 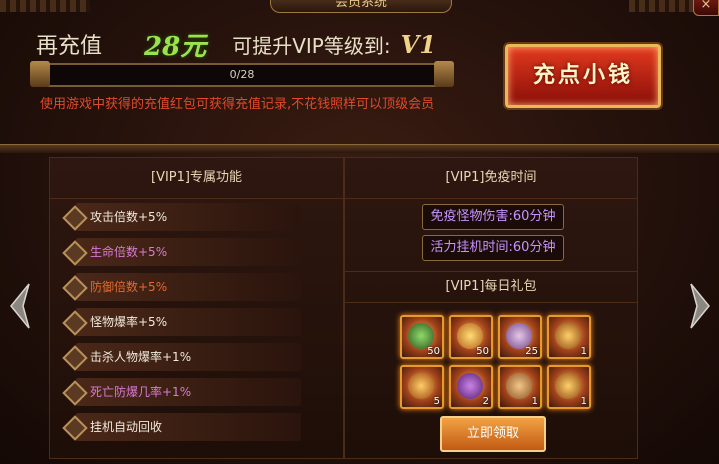 I want to click on previous-arrow-icon, so click(x=20, y=306).